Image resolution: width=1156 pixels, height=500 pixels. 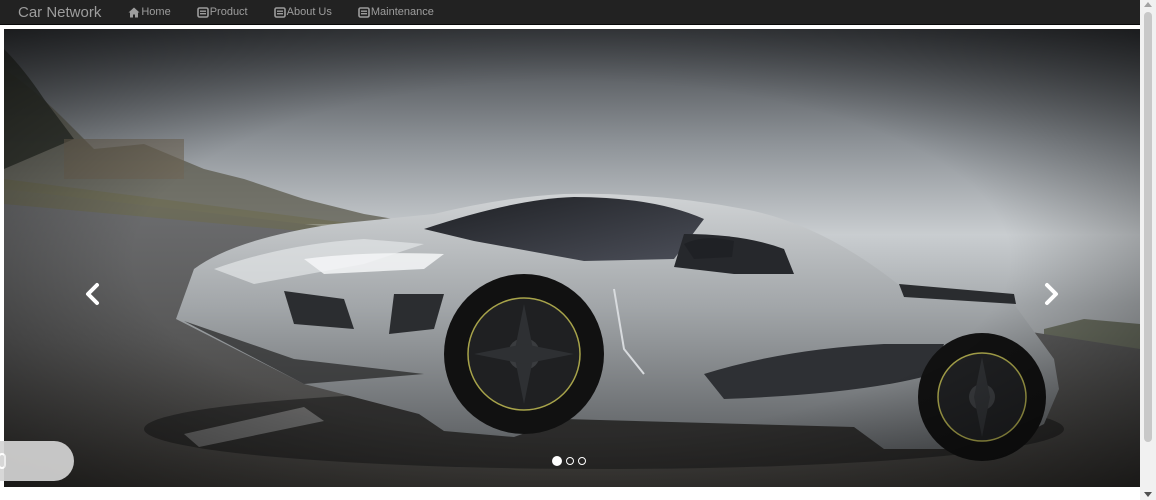 I want to click on chevron-right-icon, so click(x=1051, y=294).